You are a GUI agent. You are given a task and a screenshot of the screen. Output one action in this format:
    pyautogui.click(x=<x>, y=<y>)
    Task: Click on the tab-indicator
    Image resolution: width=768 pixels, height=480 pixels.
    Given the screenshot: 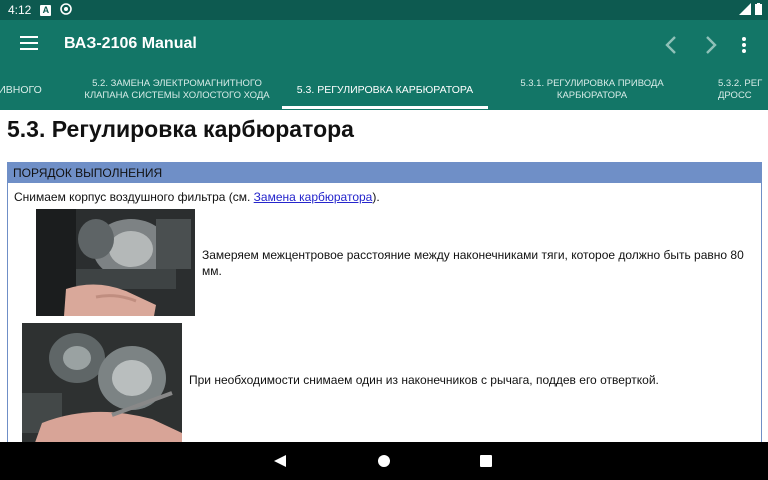 What is the action you would take?
    pyautogui.click(x=385, y=107)
    